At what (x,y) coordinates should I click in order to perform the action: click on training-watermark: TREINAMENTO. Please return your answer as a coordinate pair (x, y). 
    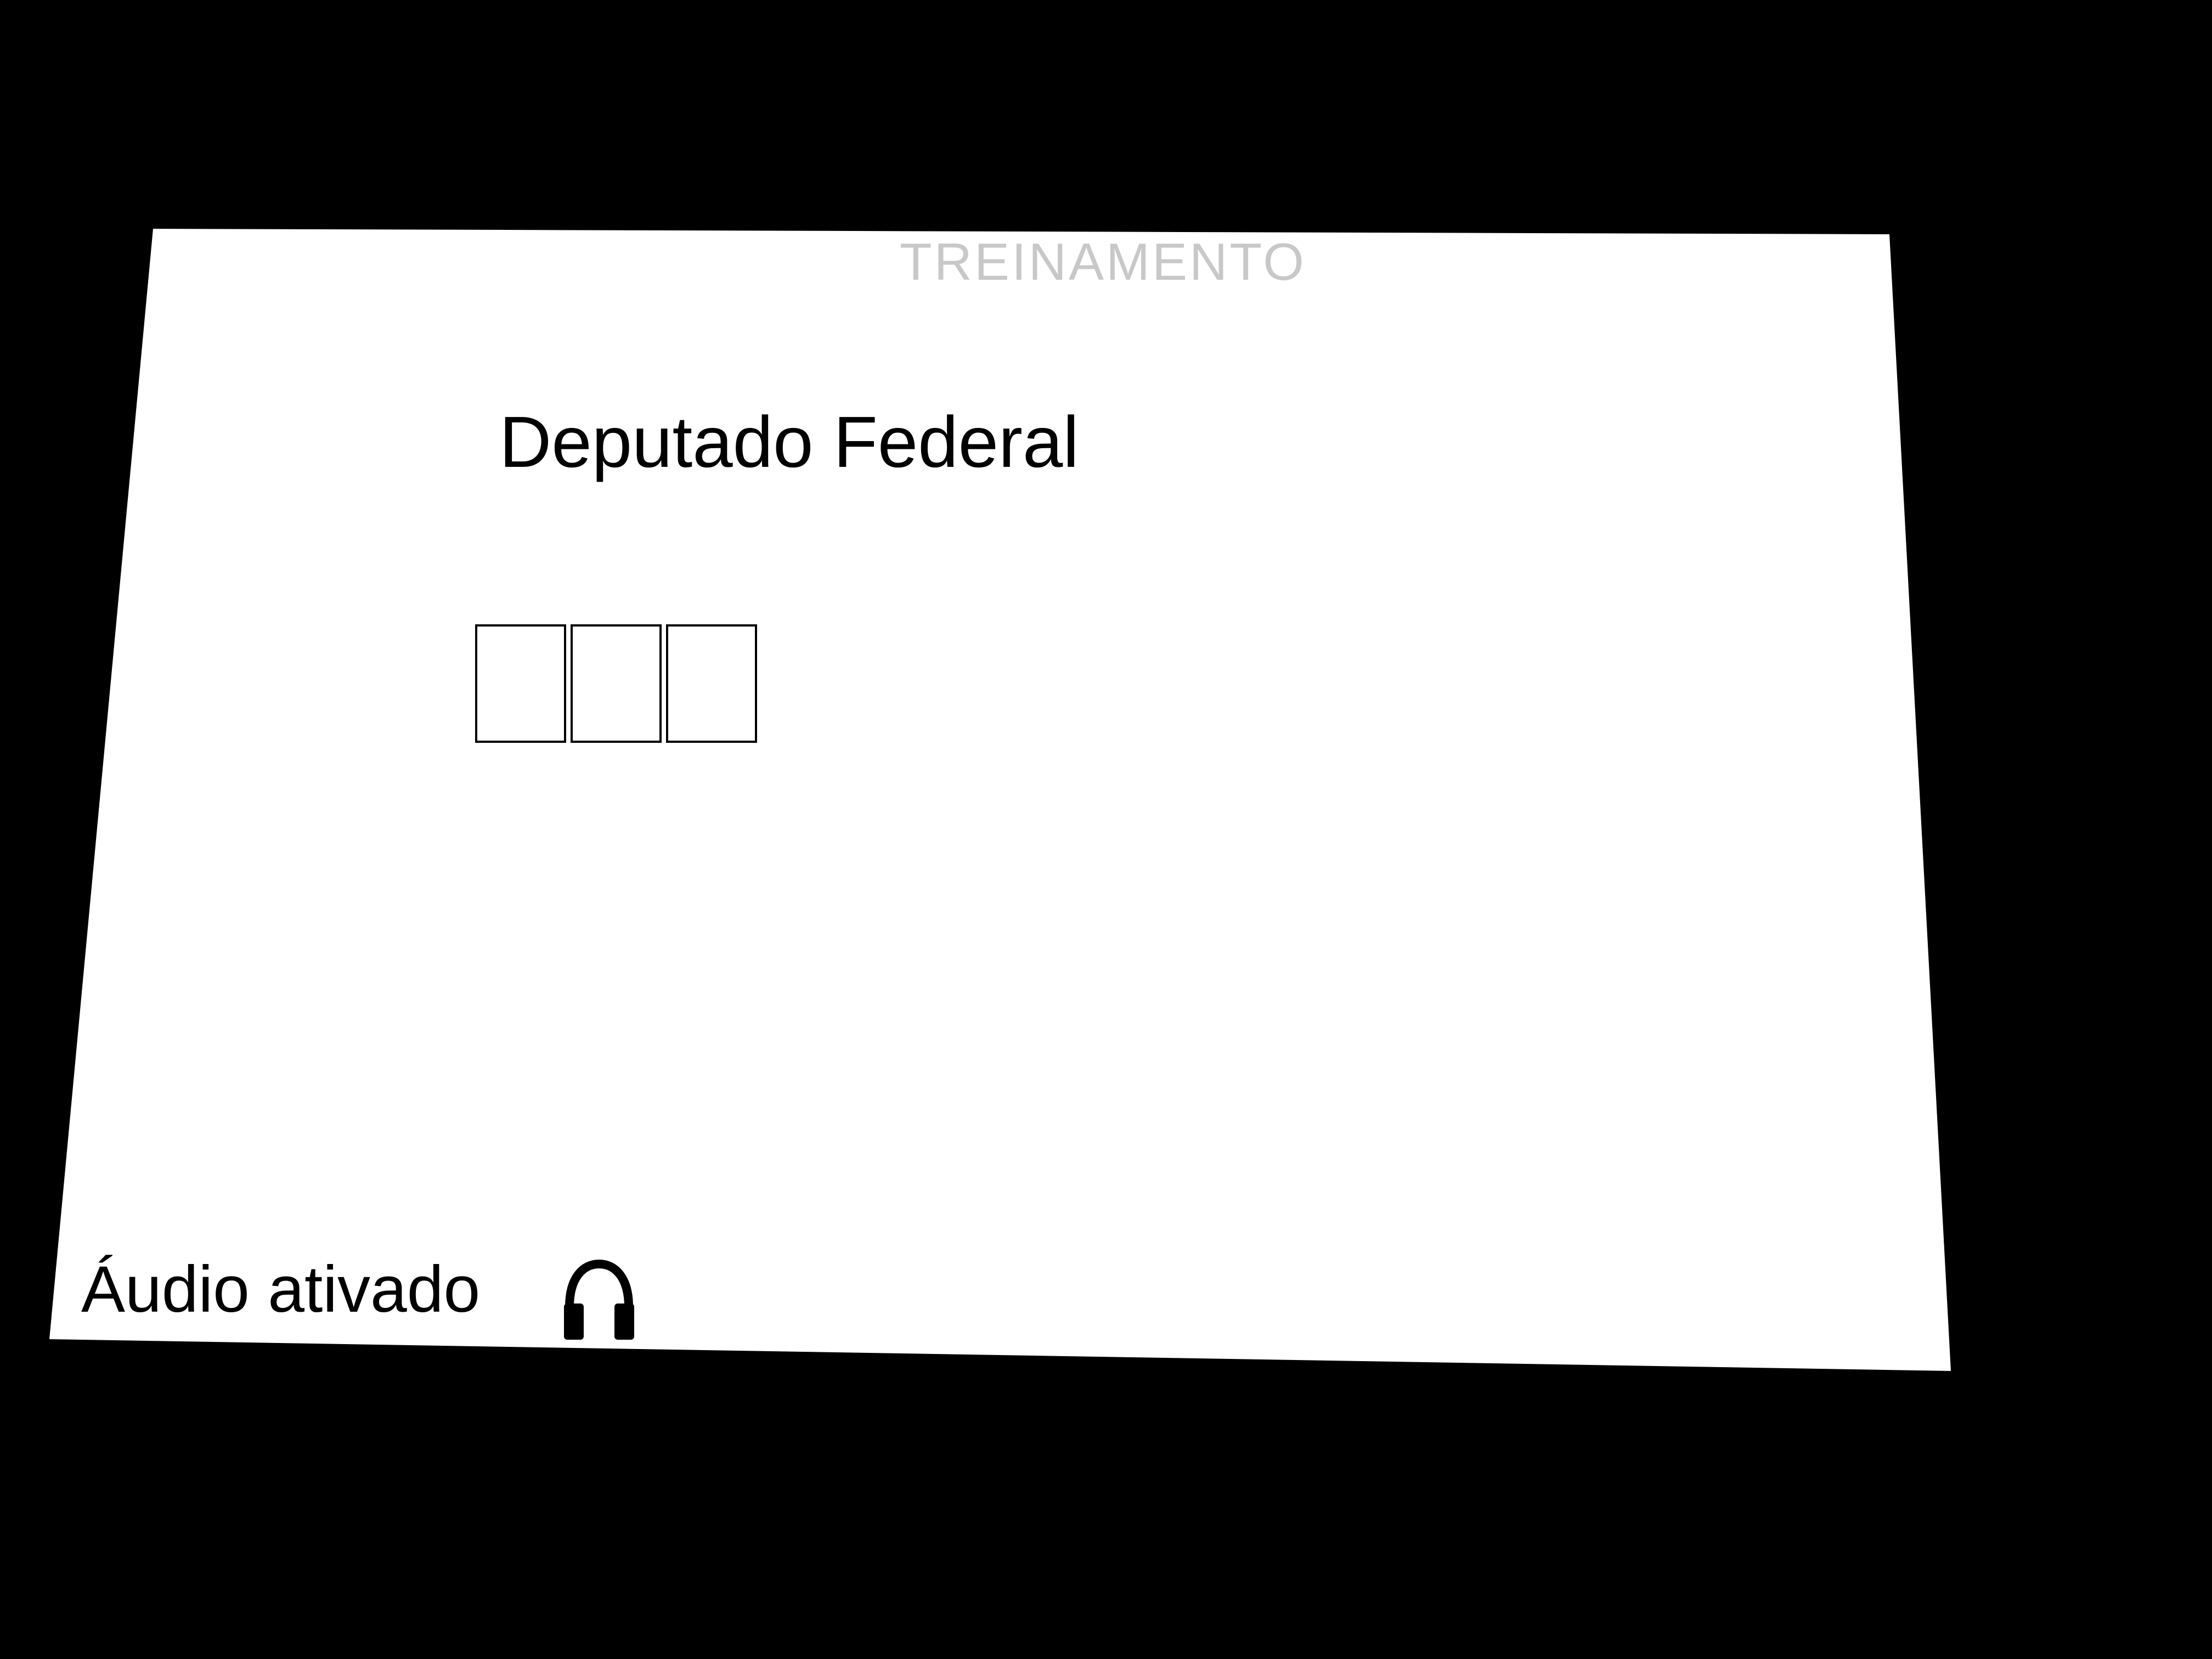
    Looking at the image, I should click on (1103, 262).